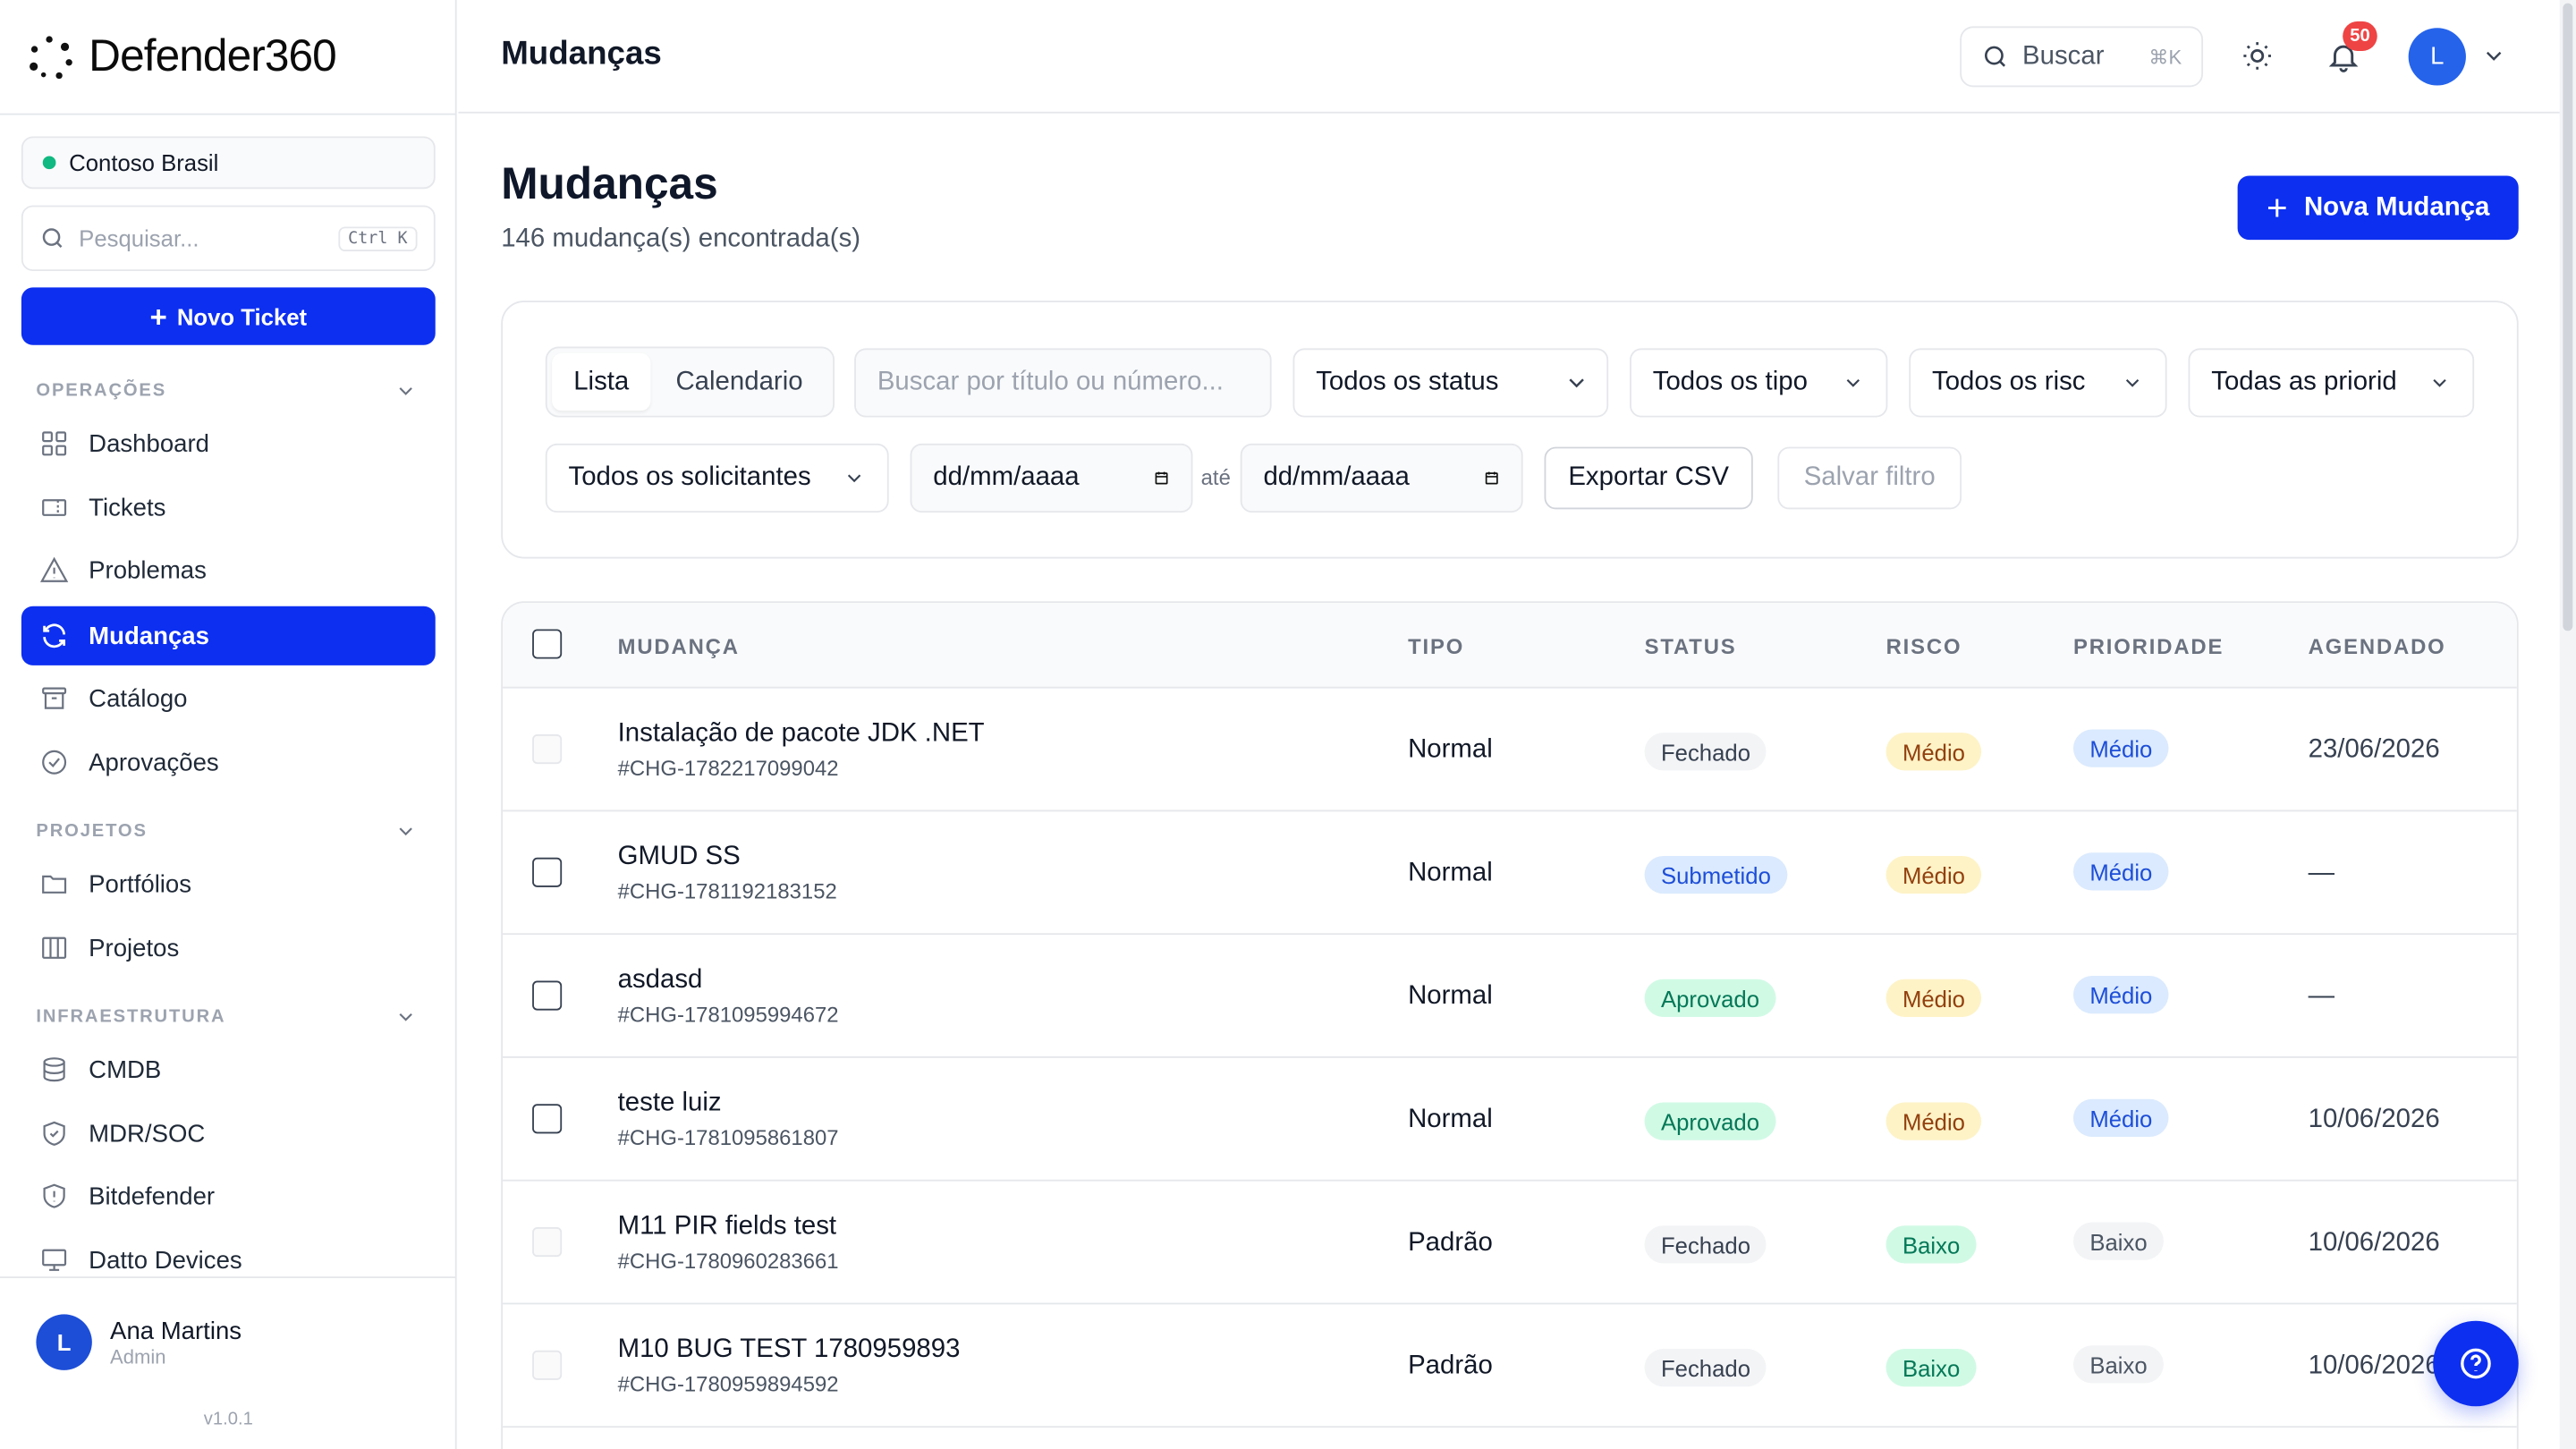 The image size is (2576, 1449). What do you see at coordinates (54, 1133) in the screenshot?
I see `shield-check-icon` at bounding box center [54, 1133].